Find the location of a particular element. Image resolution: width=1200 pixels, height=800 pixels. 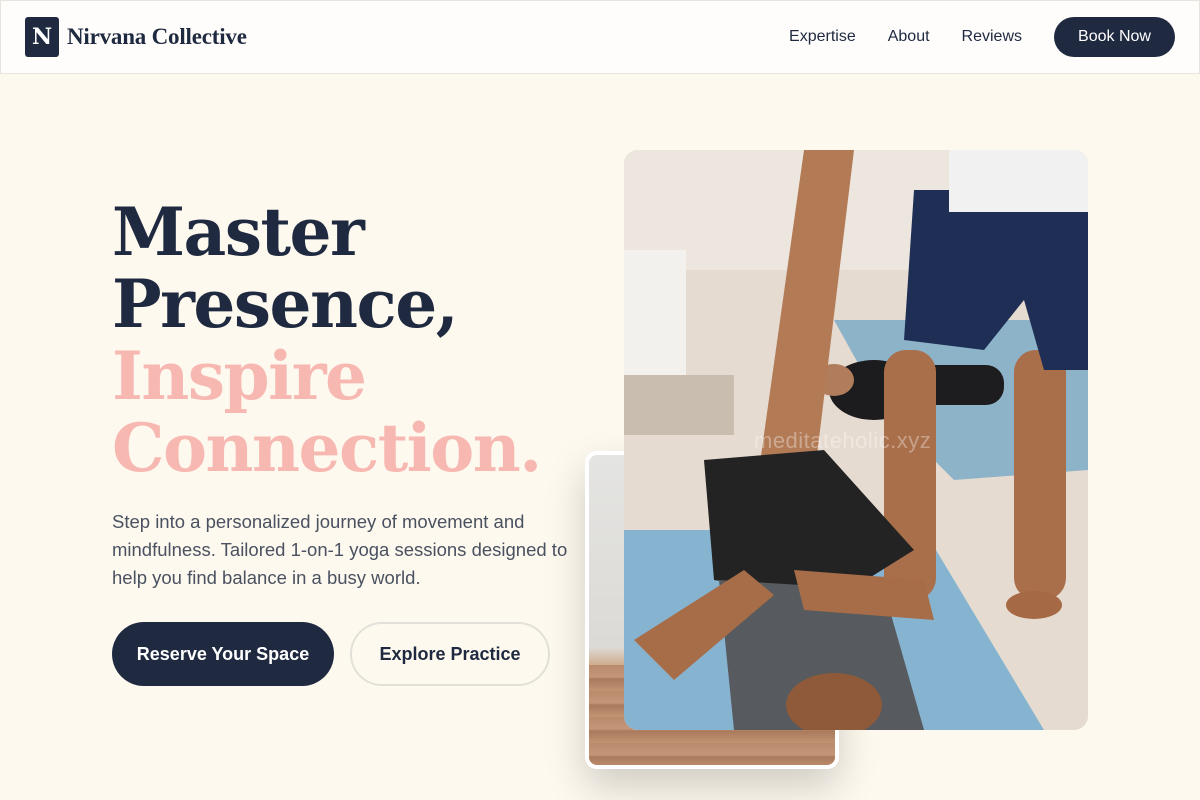

nav-link-about: About is located at coordinates (909, 37).